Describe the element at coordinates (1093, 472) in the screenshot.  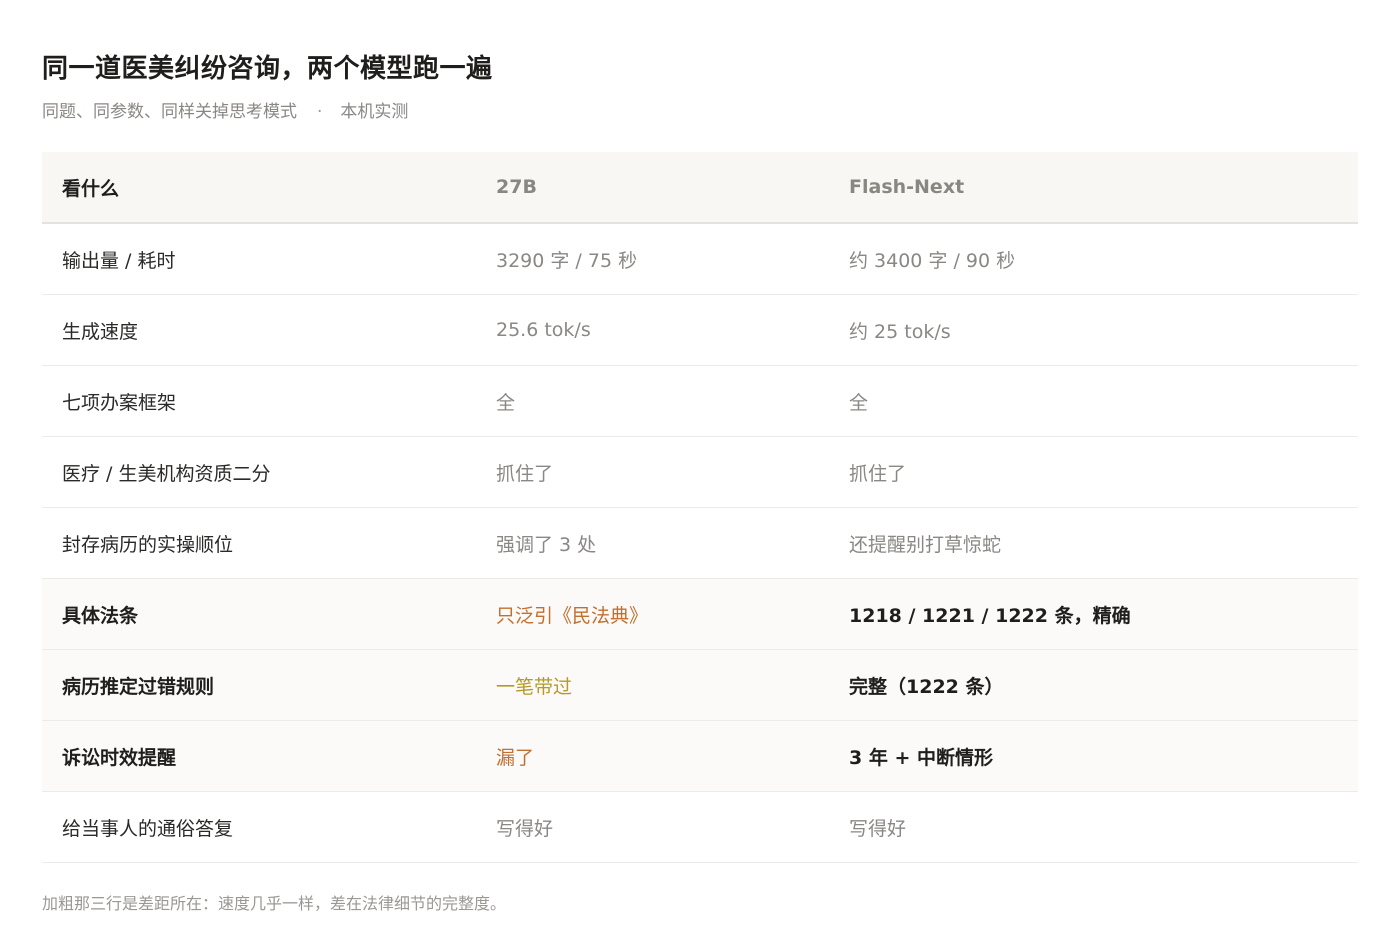
I see `cell-flash-next: 抓住了` at that location.